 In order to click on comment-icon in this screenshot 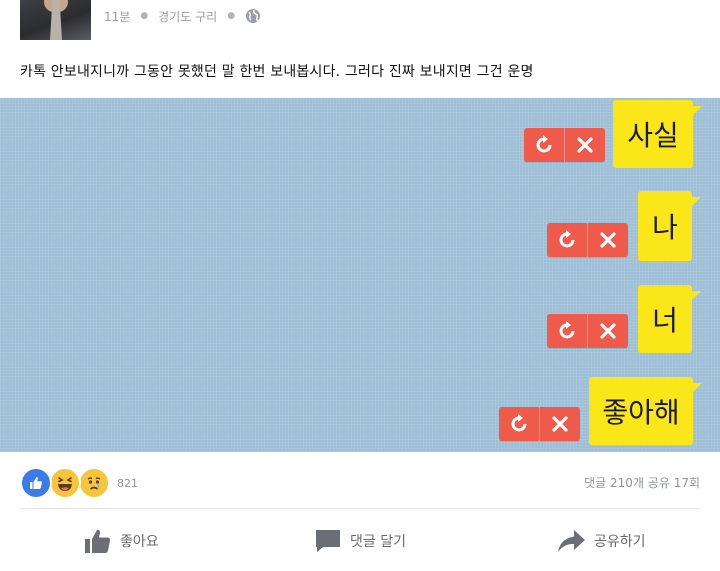, I will do `click(328, 541)`.